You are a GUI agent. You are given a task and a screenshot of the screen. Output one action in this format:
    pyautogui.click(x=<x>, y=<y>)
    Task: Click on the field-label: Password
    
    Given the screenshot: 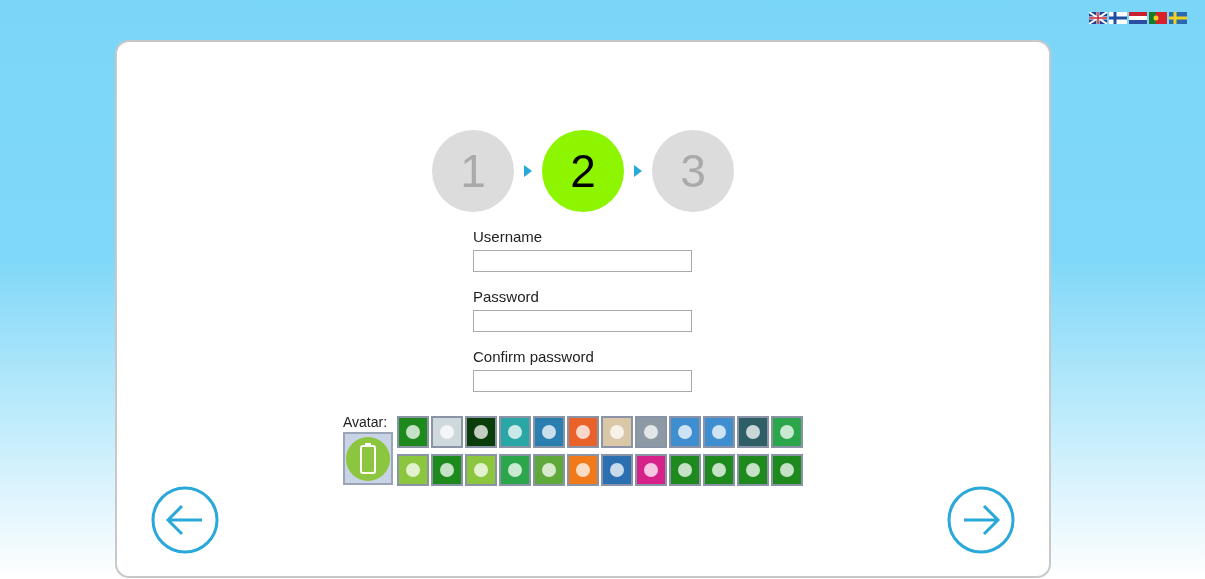 What is the action you would take?
    pyautogui.click(x=506, y=297)
    